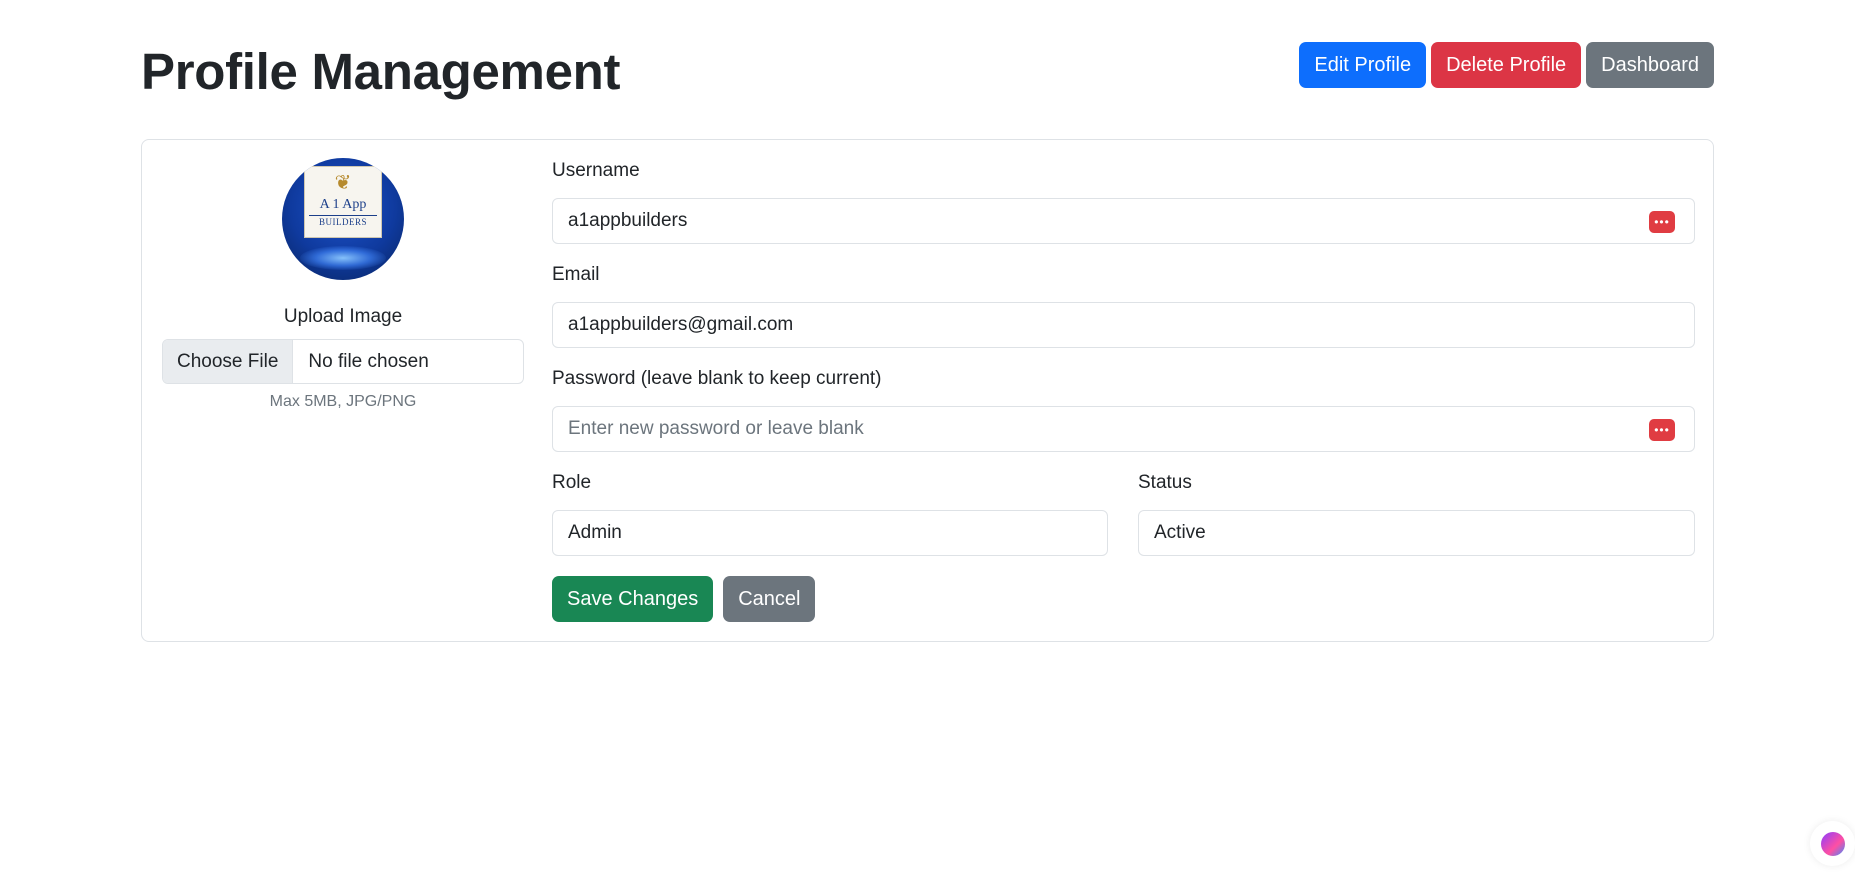  I want to click on role-value: Admin, so click(595, 532).